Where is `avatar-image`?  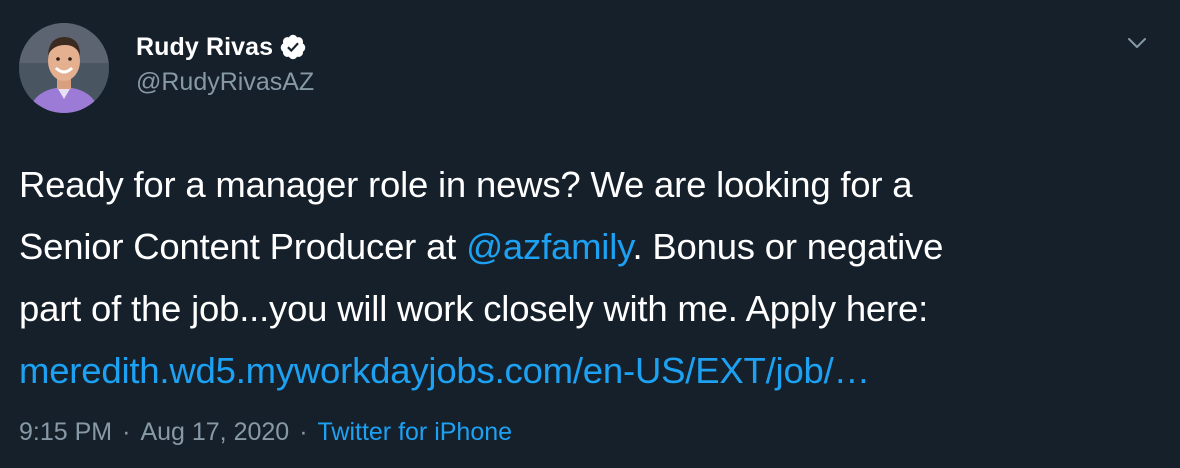 avatar-image is located at coordinates (64, 68).